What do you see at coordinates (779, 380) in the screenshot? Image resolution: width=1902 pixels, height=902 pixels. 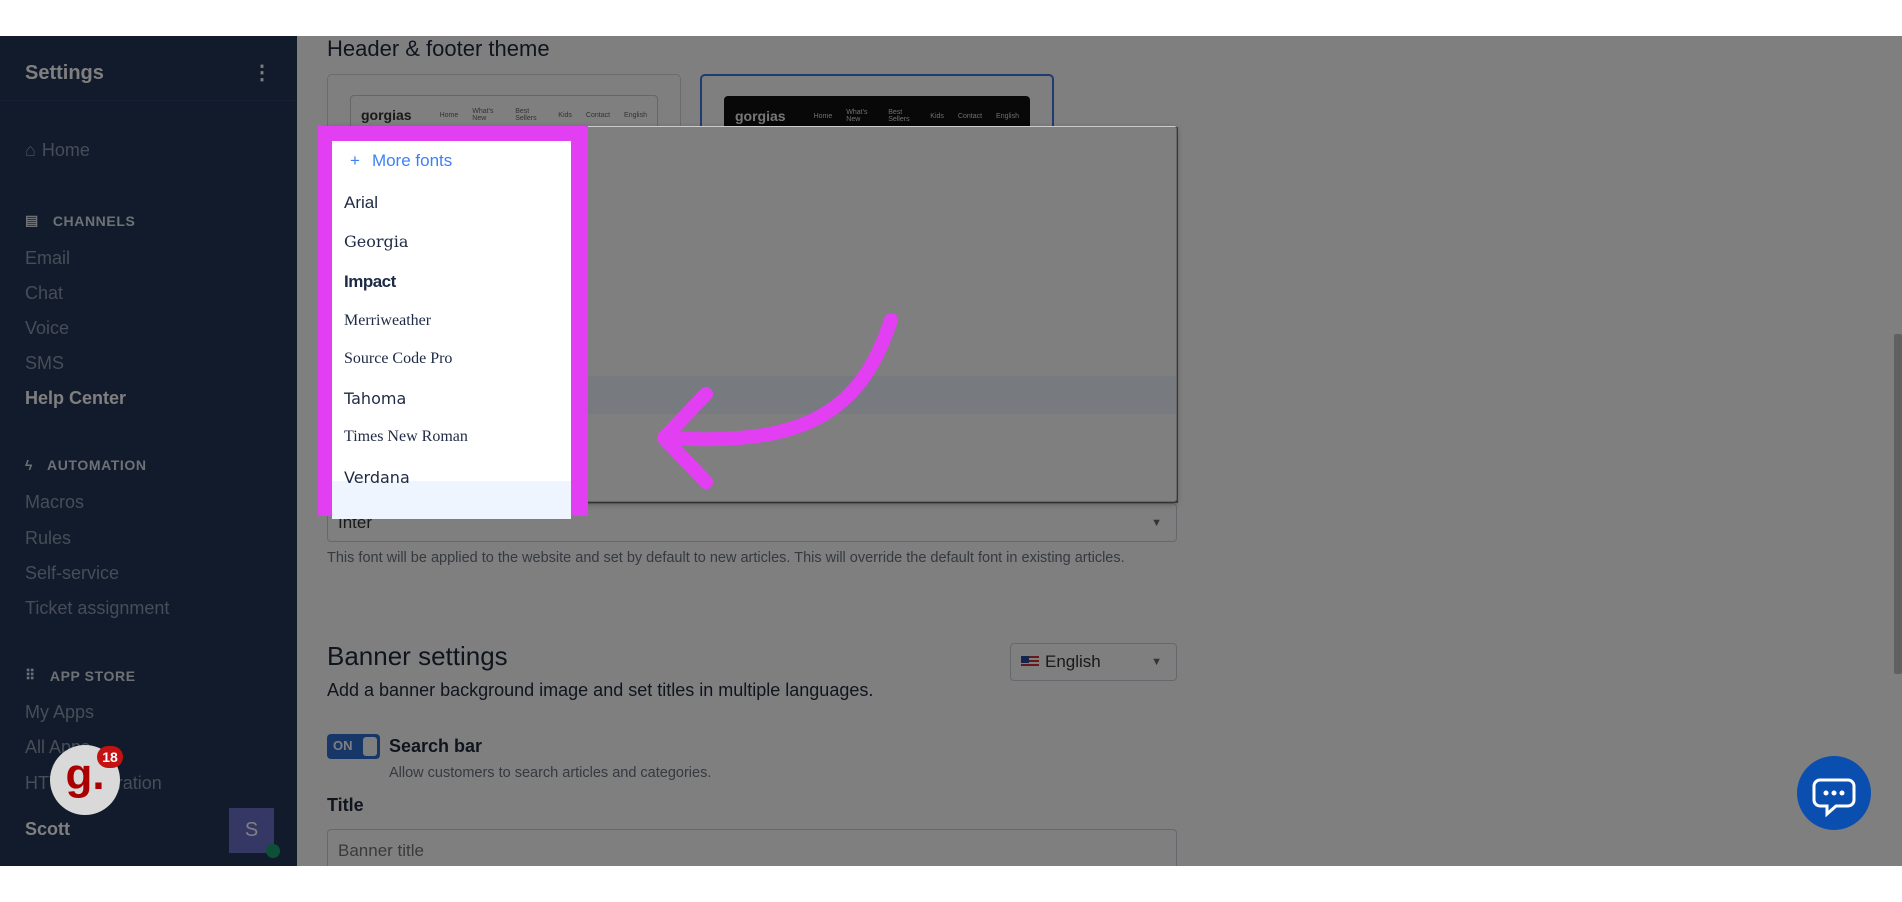 I see `arrow-curve` at bounding box center [779, 380].